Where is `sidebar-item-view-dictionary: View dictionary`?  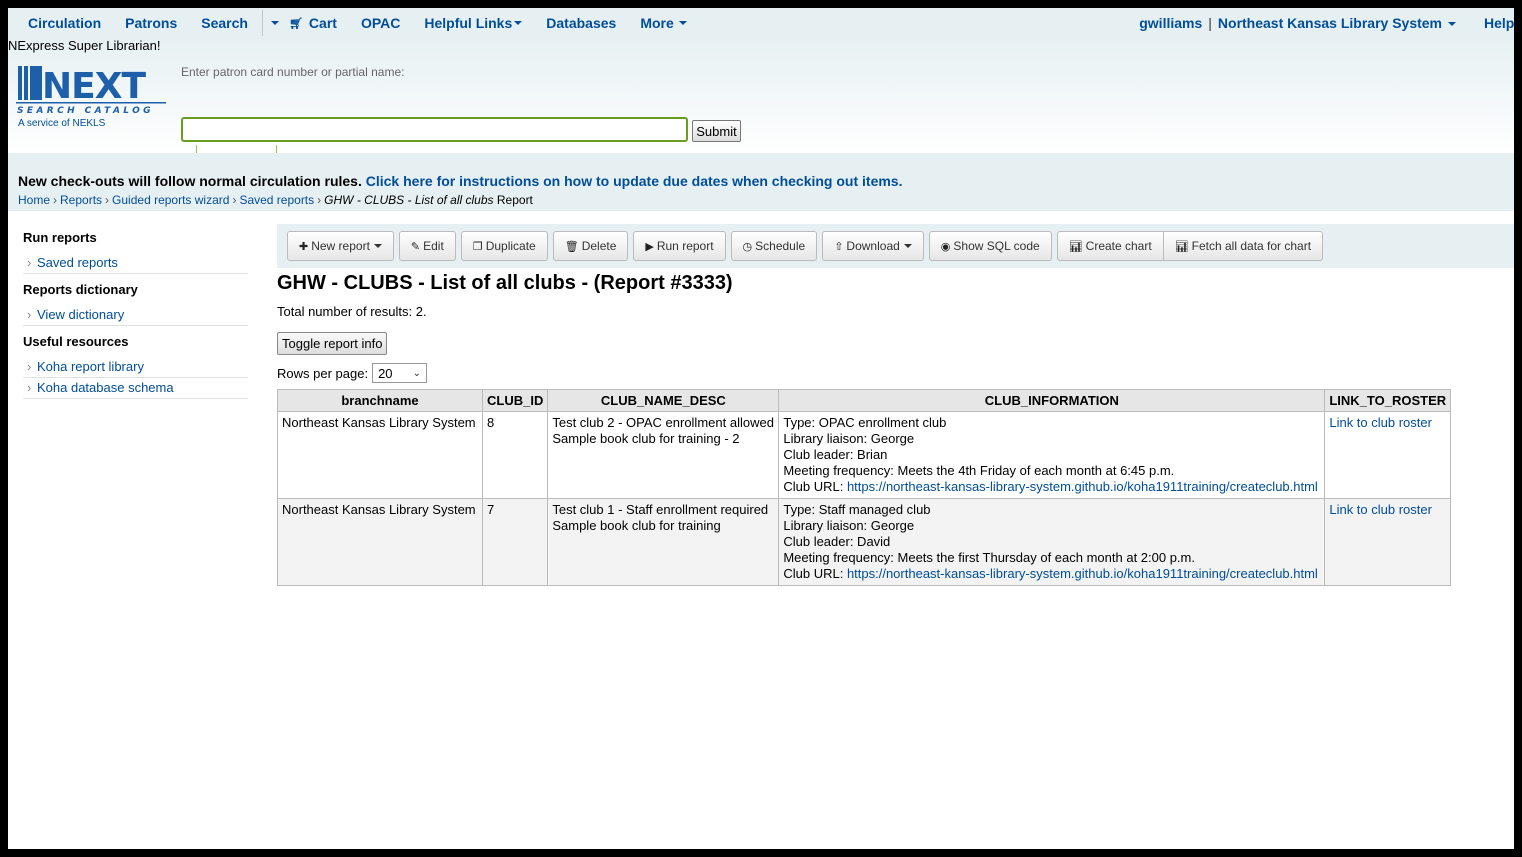
sidebar-item-view-dictionary: View dictionary is located at coordinates (135, 315).